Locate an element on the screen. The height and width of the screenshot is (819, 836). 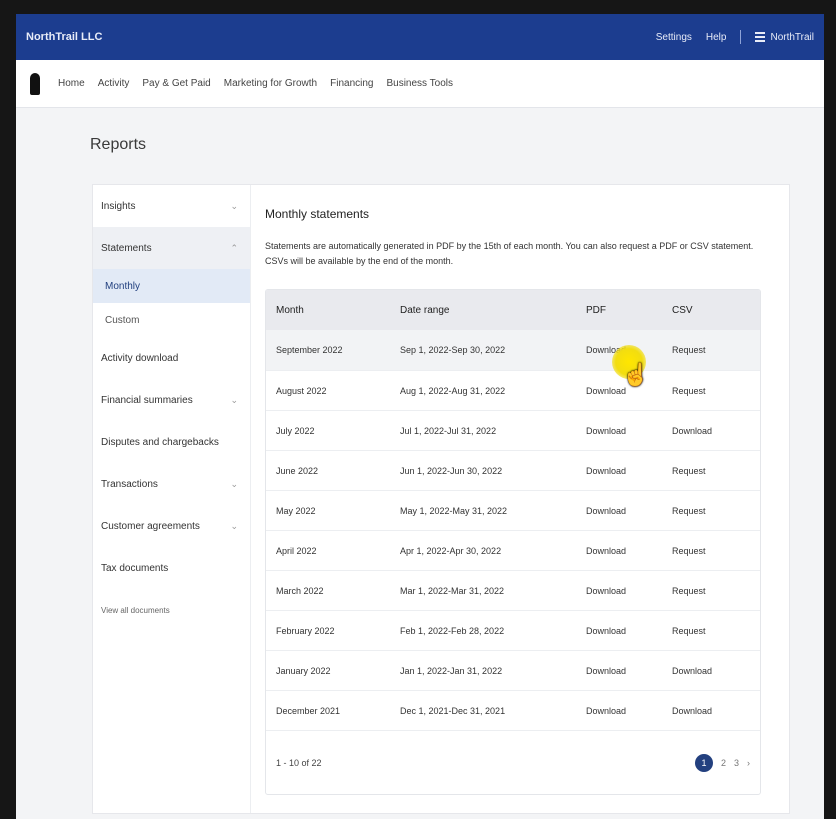
sidebar-subitem-custom: Custom is located at coordinates (171, 320).